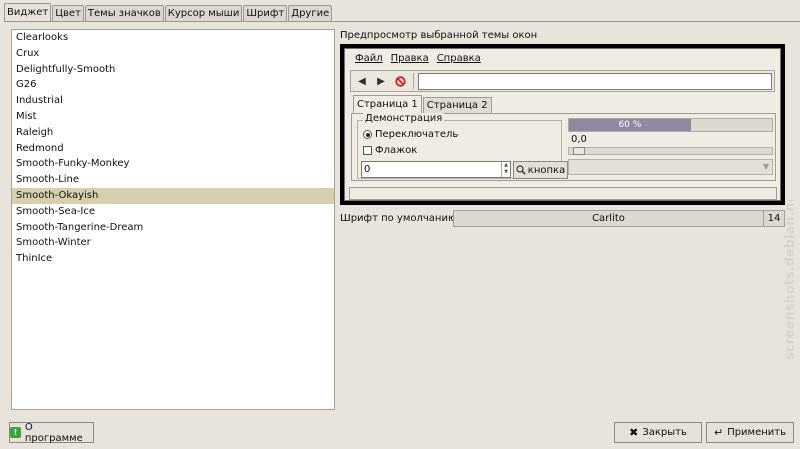 The image size is (800, 449). Describe the element at coordinates (413, 81) in the screenshot. I see `toolbar-separator` at that location.